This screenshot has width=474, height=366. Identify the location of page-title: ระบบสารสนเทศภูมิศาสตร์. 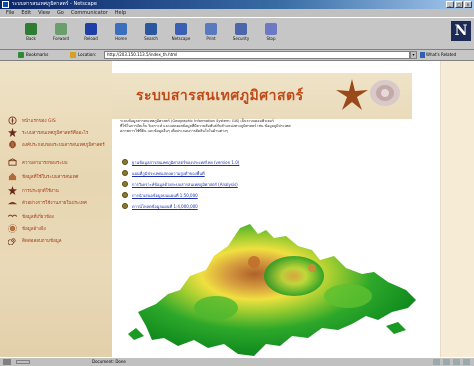
(220, 96).